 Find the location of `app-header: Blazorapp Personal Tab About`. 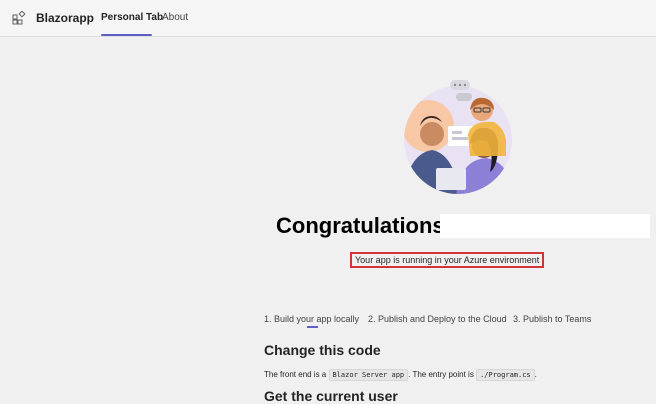

app-header: Blazorapp Personal Tab About is located at coordinates (328, 18).